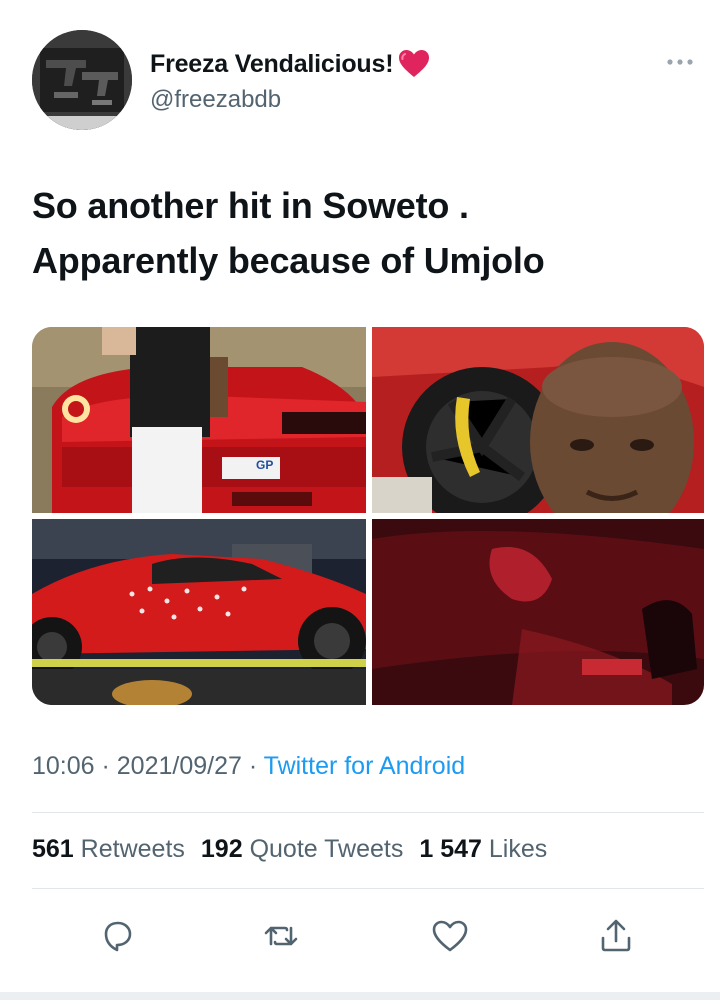  Describe the element at coordinates (221, 849) in the screenshot. I see `quotes-count: 192` at that location.